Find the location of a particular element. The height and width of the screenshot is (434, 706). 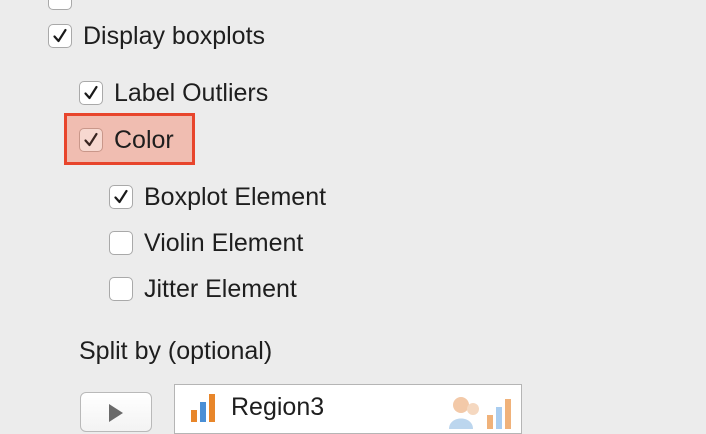

display-boxplots-label: Display boxplots is located at coordinates (174, 36).